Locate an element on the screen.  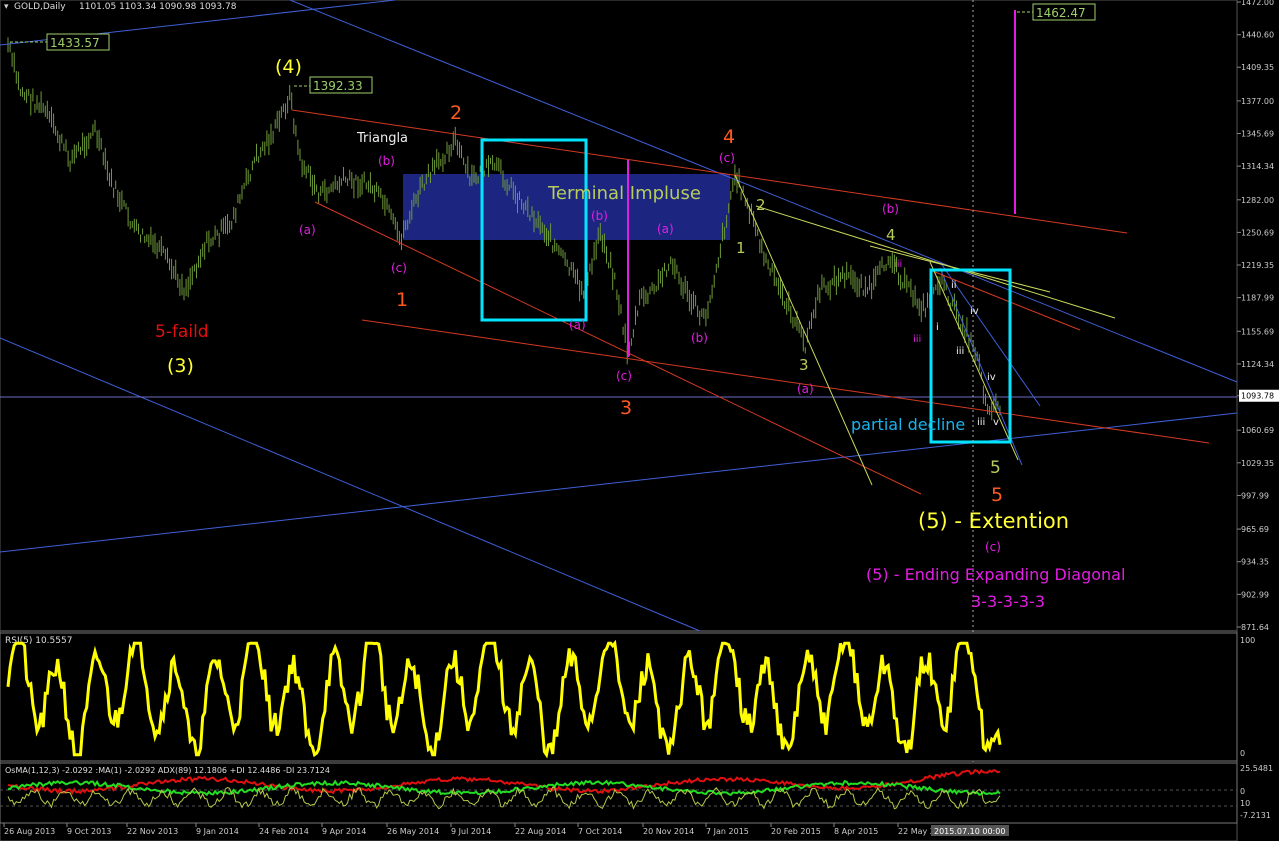
label-roman-iv-b: iv is located at coordinates (991, 377).